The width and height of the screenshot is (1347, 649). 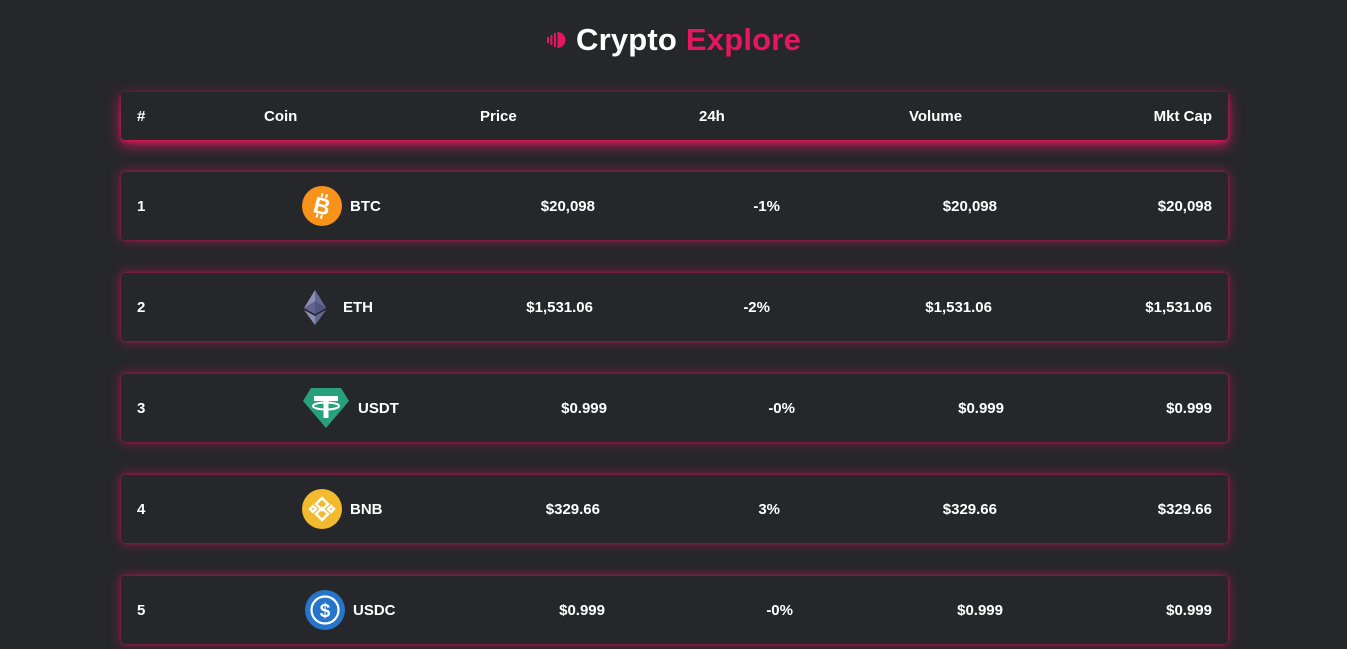 What do you see at coordinates (674, 307) in the screenshot?
I see `table-row: 2 ETH $1,531.06 -2% $1,531.06 $1,531.06` at bounding box center [674, 307].